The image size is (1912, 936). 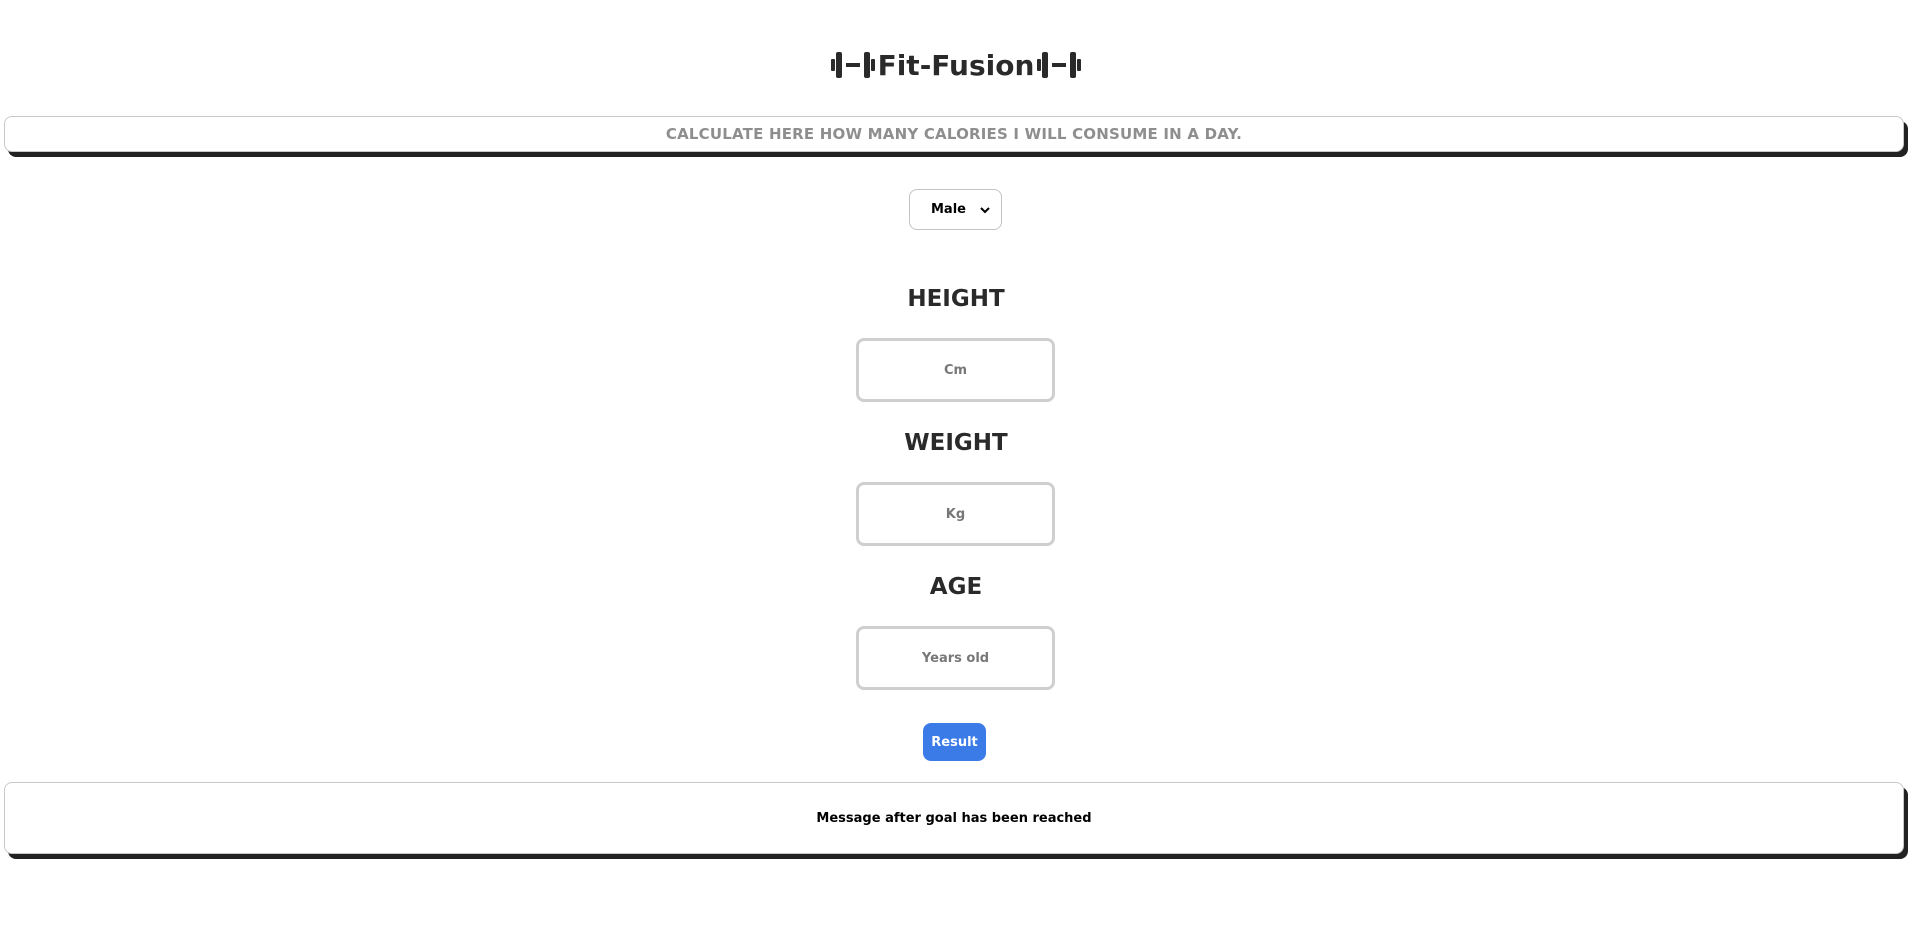 What do you see at coordinates (955, 658) in the screenshot?
I see `age-input` at bounding box center [955, 658].